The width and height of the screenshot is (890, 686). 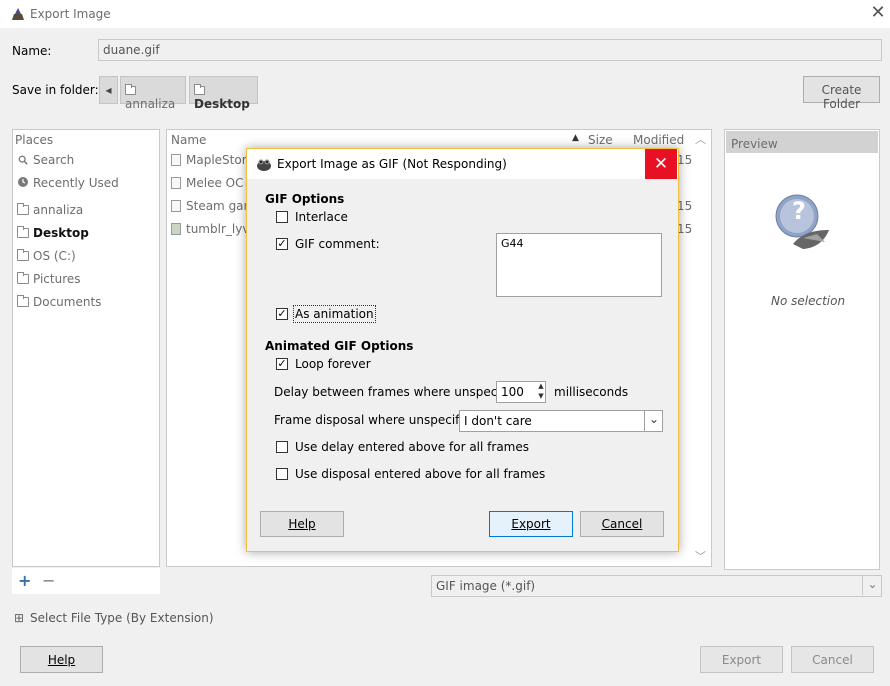 What do you see at coordinates (302, 524) in the screenshot?
I see `gif-help-button: Help` at bounding box center [302, 524].